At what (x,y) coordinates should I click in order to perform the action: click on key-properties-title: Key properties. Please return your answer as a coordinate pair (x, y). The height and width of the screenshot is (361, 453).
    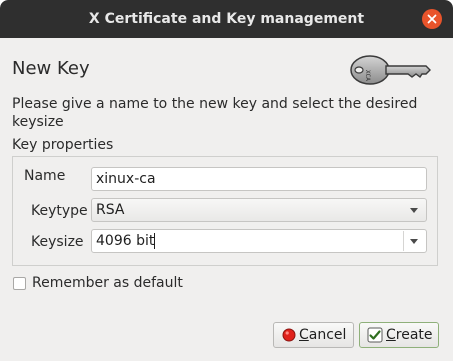
    Looking at the image, I should click on (63, 145).